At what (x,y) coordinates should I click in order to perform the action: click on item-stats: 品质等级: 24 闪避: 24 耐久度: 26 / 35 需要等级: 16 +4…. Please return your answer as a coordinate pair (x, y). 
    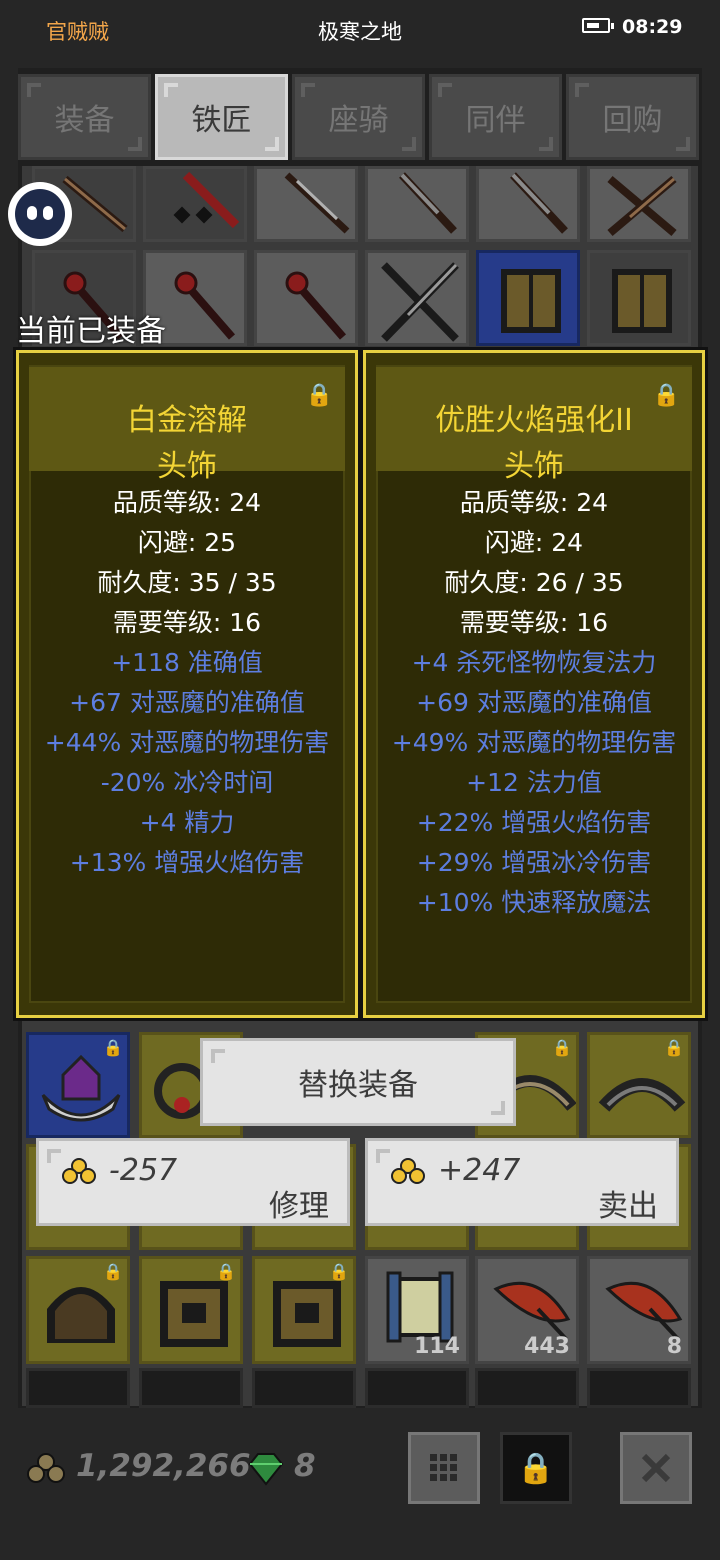
    Looking at the image, I should click on (534, 703).